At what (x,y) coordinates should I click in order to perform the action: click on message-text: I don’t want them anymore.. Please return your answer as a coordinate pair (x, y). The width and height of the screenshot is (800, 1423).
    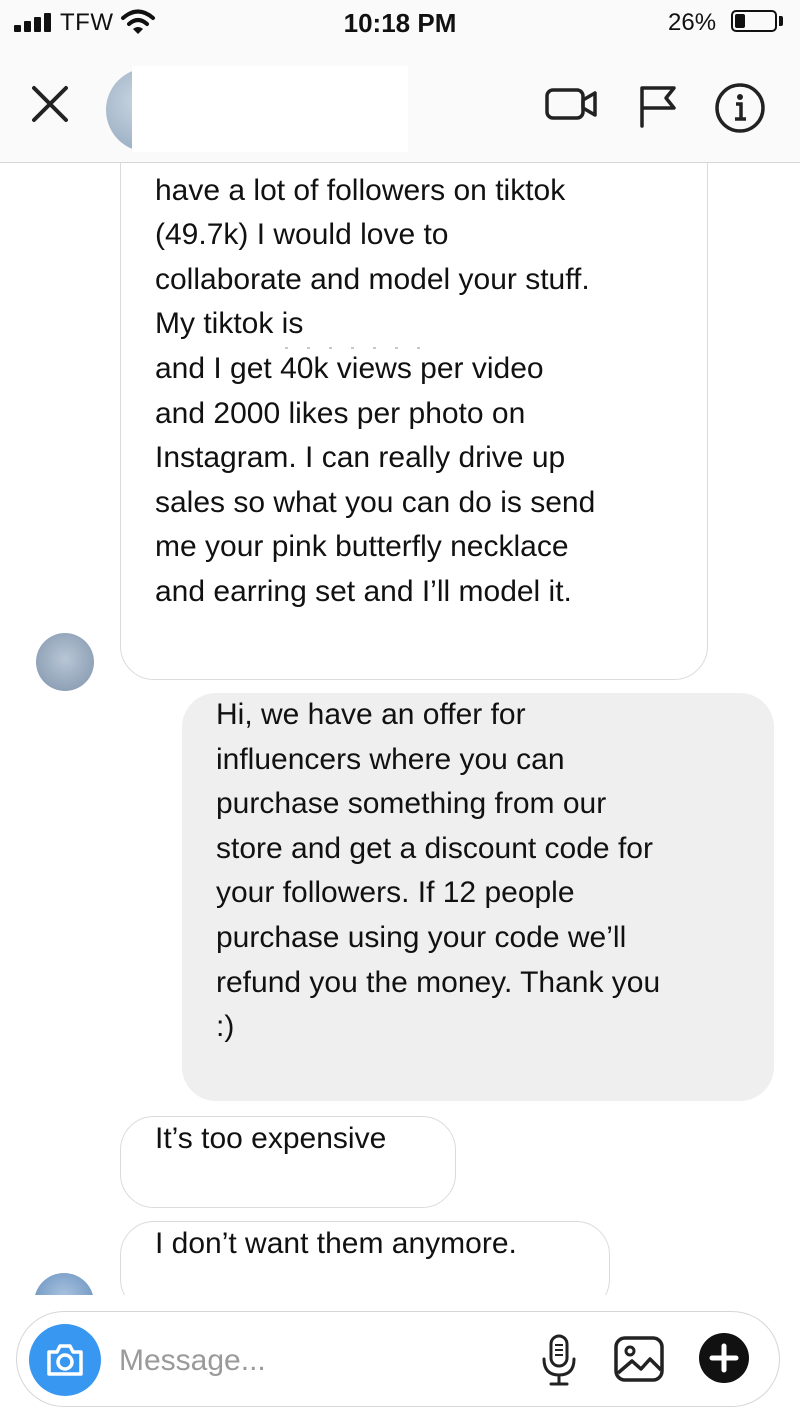
    Looking at the image, I should click on (336, 1243).